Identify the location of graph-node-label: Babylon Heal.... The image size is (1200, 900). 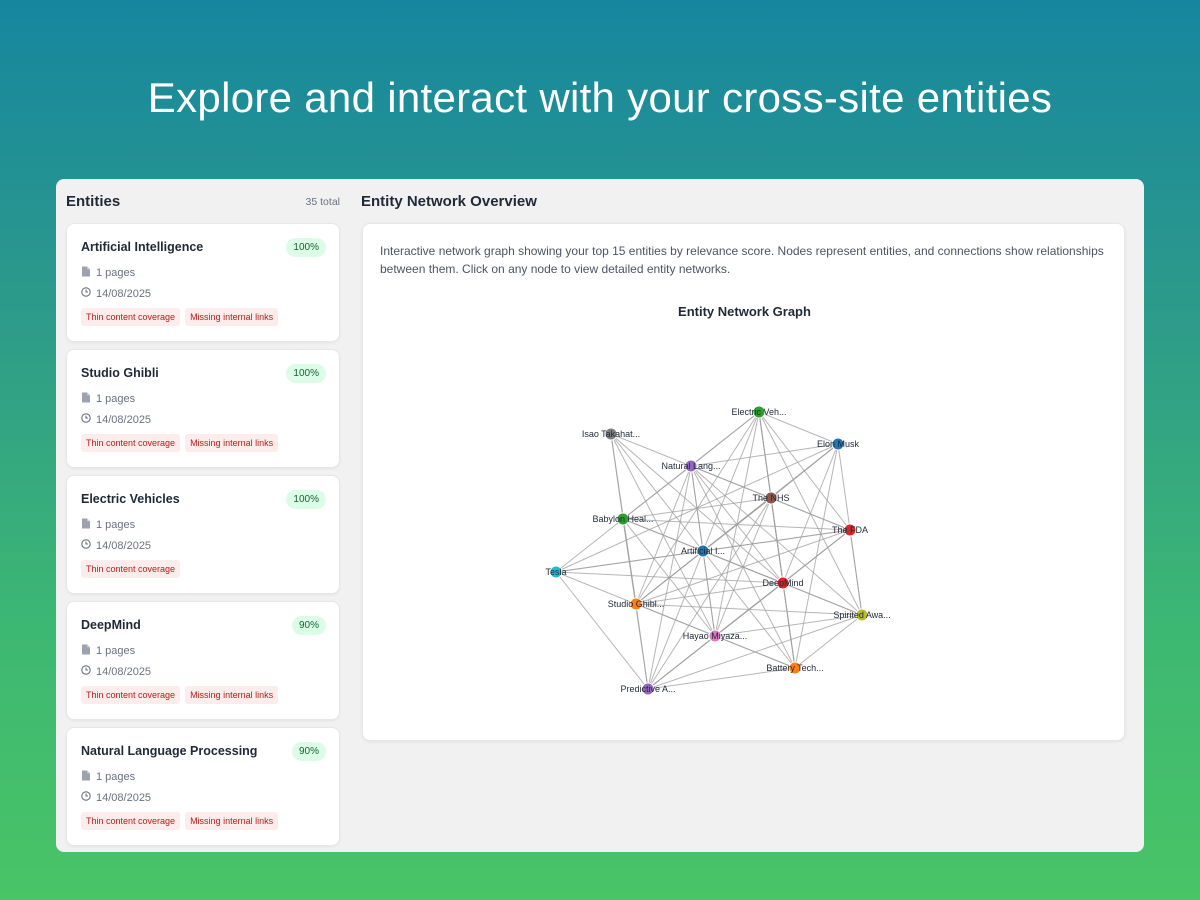
(622, 519).